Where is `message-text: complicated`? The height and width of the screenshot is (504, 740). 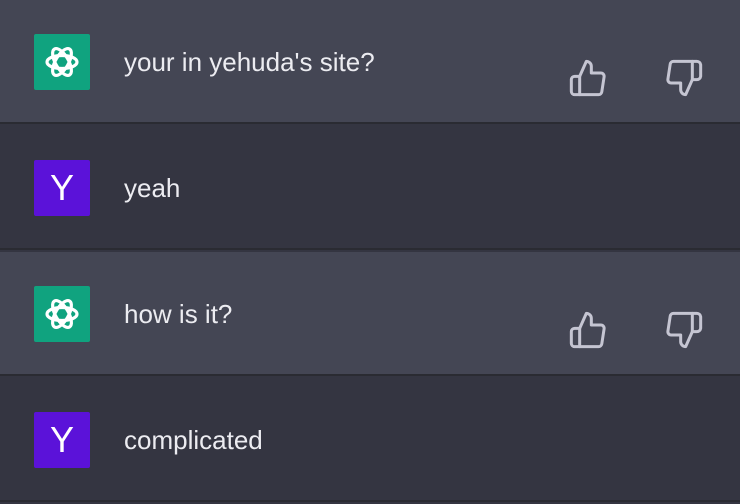 message-text: complicated is located at coordinates (193, 440).